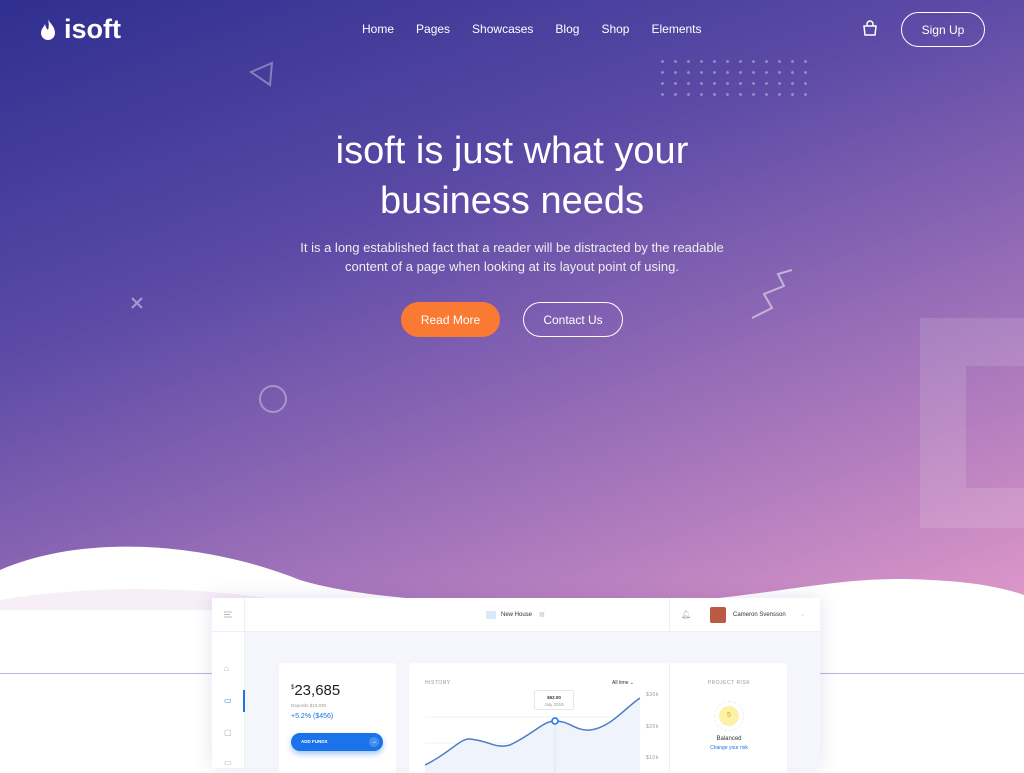  I want to click on balance-amount: 23,685, so click(317, 690).